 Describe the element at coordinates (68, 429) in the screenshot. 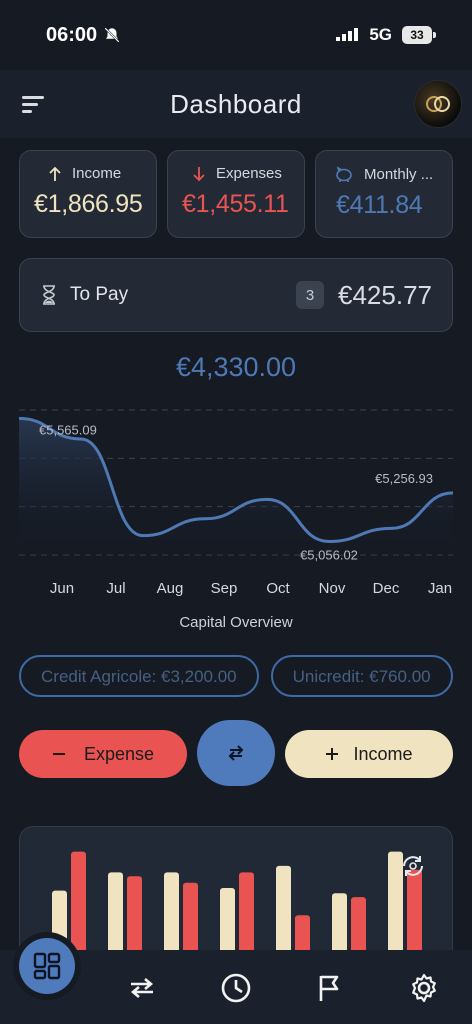

I see `chart-data-label: €5,565.09` at that location.